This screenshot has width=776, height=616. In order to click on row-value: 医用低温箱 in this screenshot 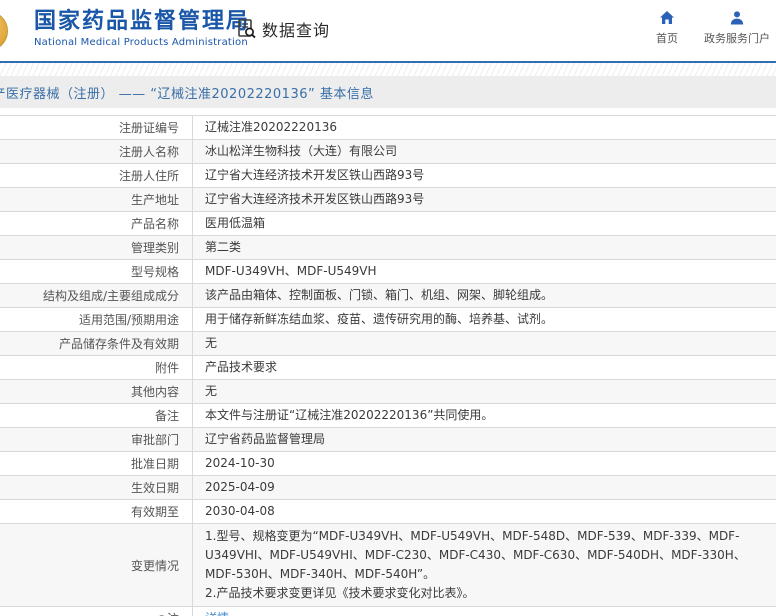, I will do `click(235, 223)`.